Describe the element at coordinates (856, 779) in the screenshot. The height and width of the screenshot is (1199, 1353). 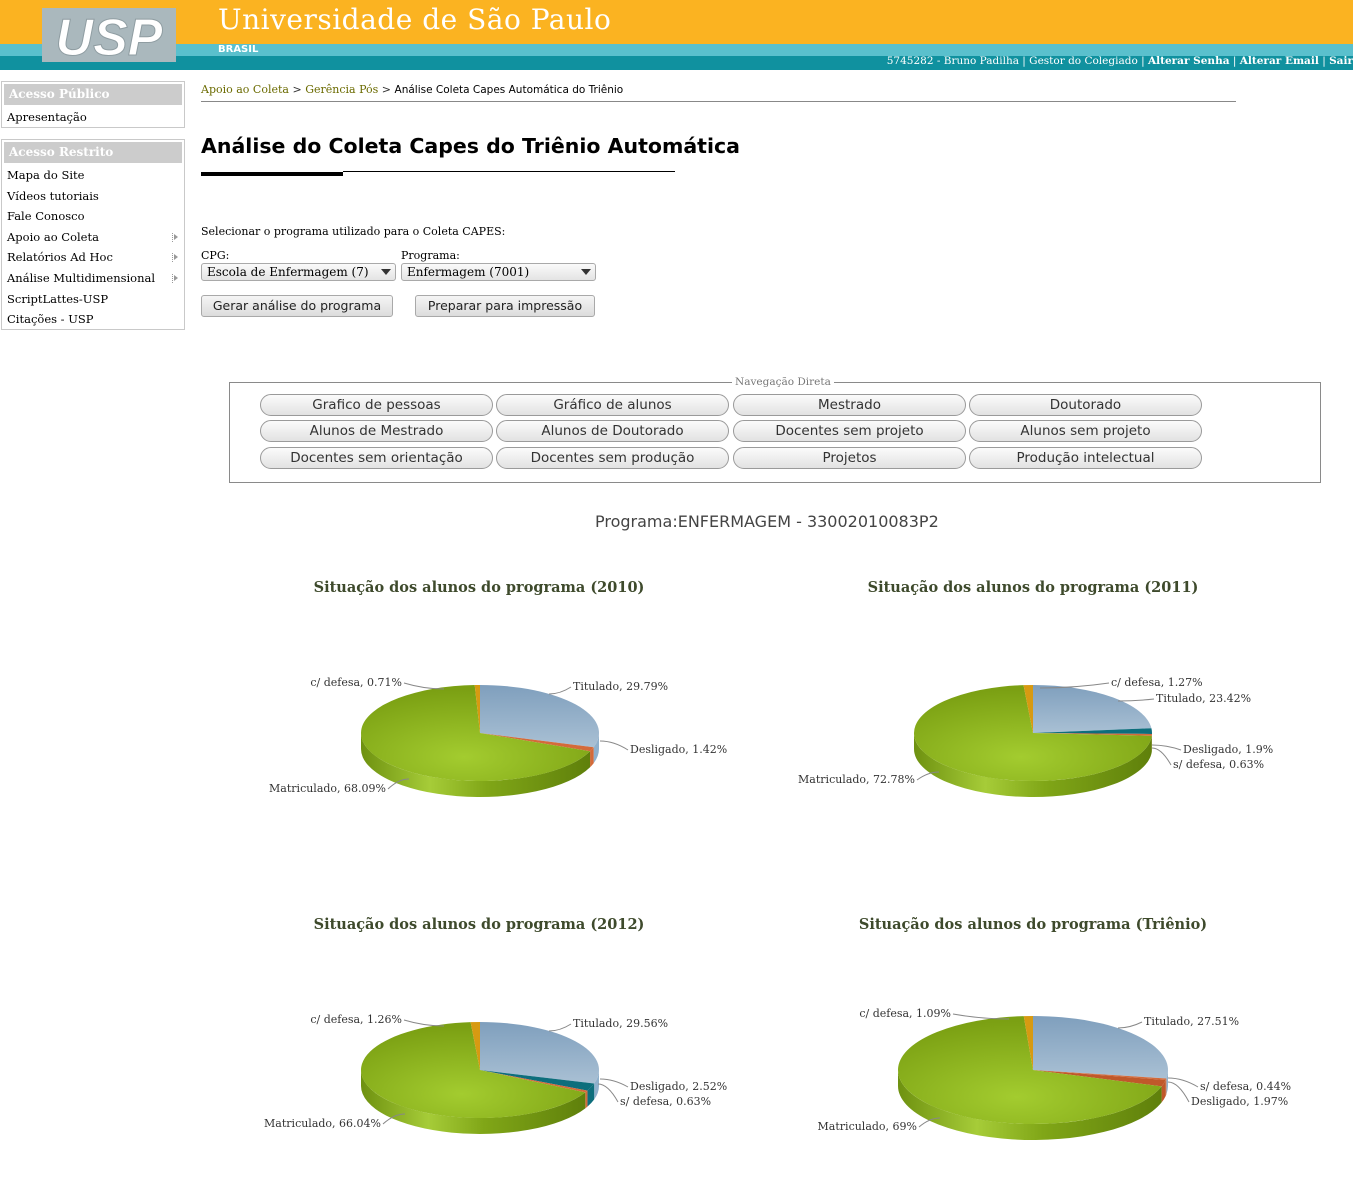
I see `pie-label: Matriculado, 72.78%` at that location.